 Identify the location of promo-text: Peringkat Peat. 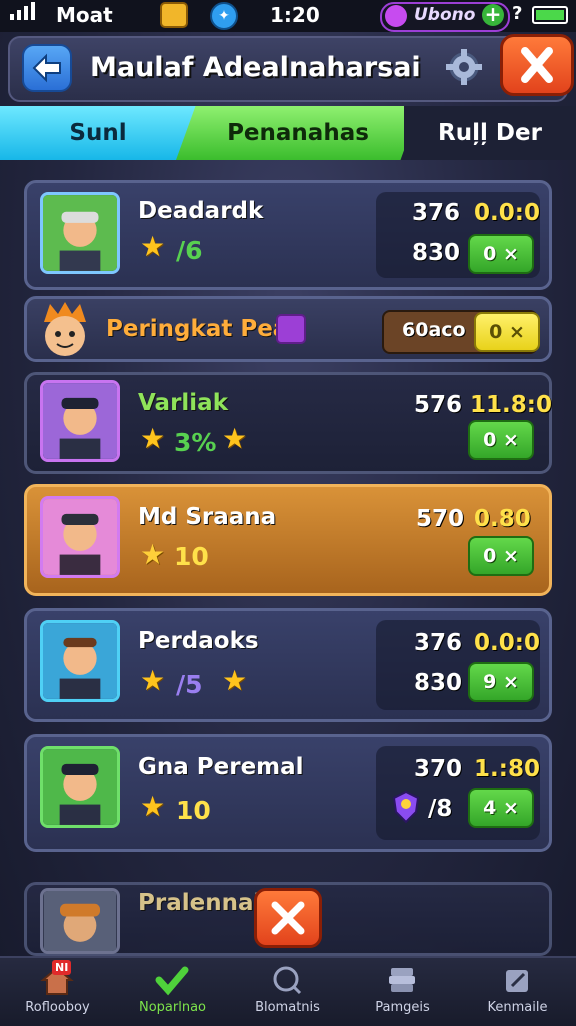
(203, 329).